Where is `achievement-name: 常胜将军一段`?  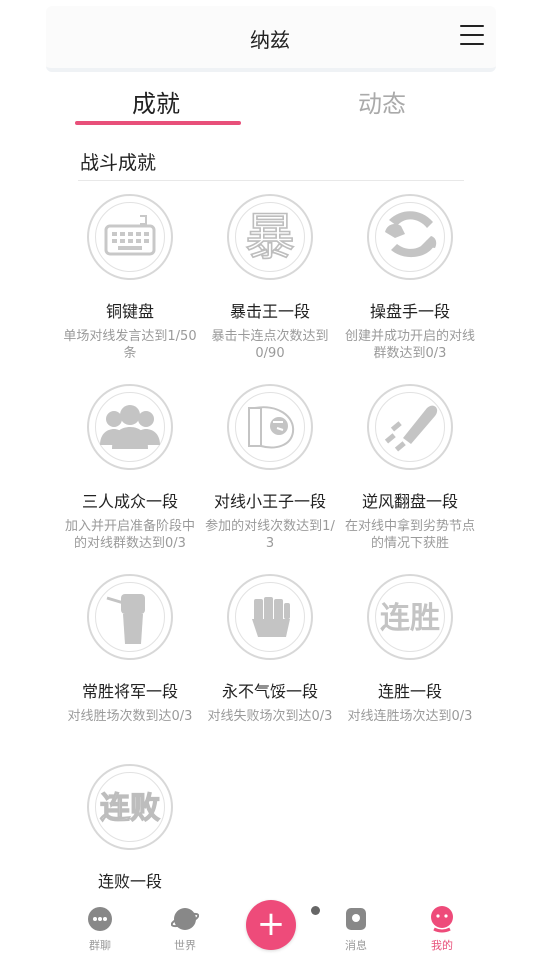 achievement-name: 常胜将军一段 is located at coordinates (129, 691).